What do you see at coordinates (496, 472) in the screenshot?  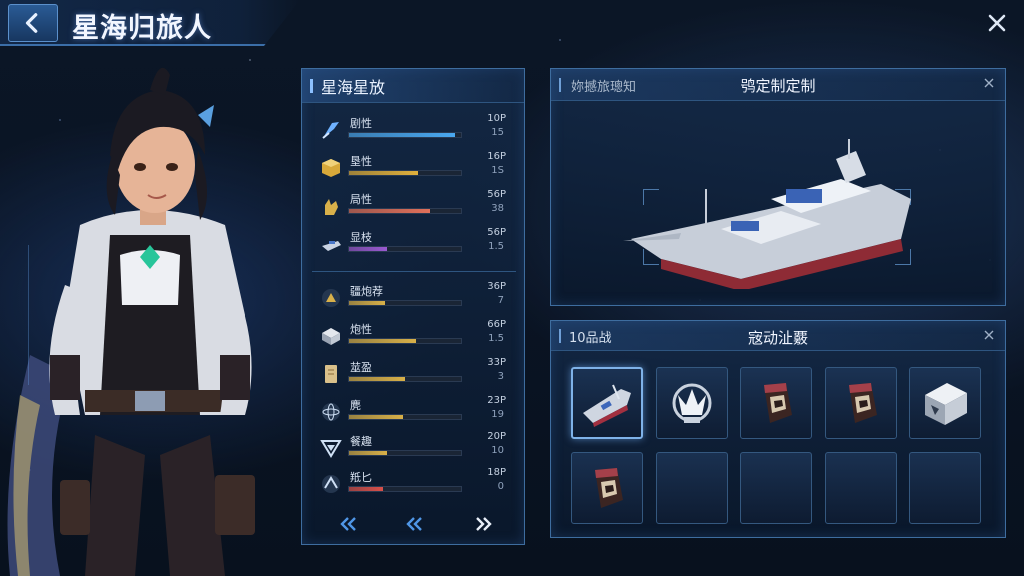 I see `stat-value: 18P` at bounding box center [496, 472].